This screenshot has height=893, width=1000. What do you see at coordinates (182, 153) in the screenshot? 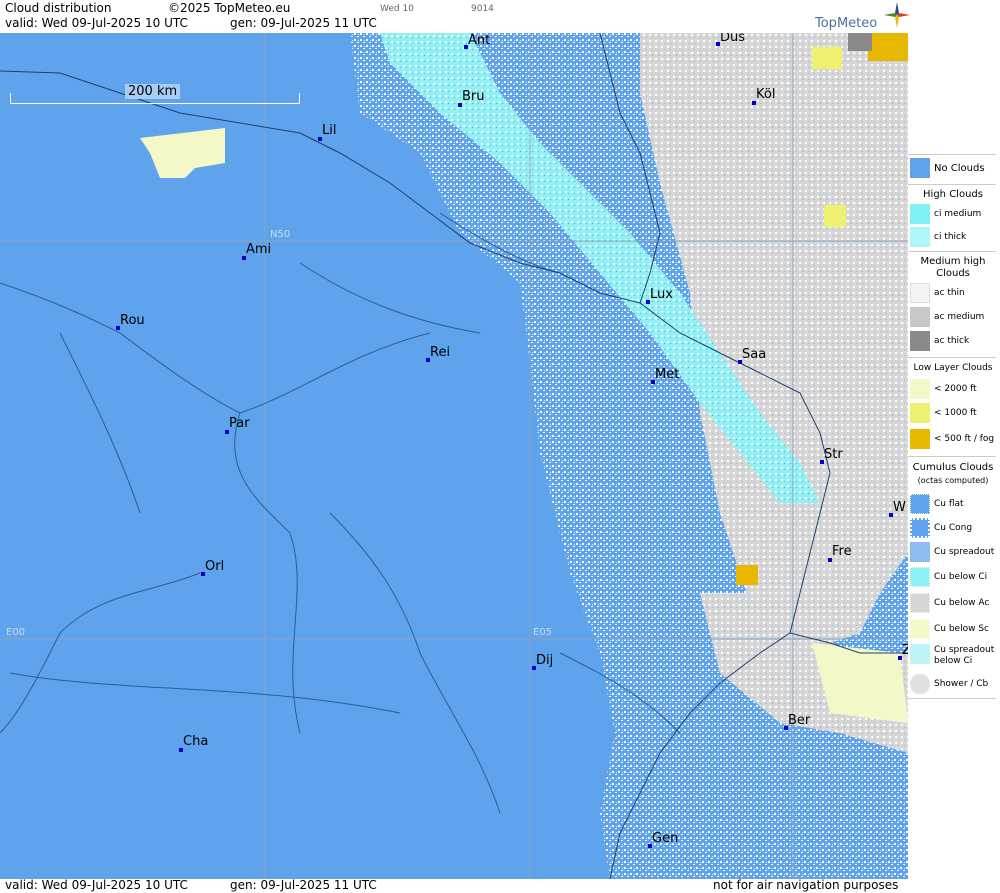
I see `low-cloud-blob` at bounding box center [182, 153].